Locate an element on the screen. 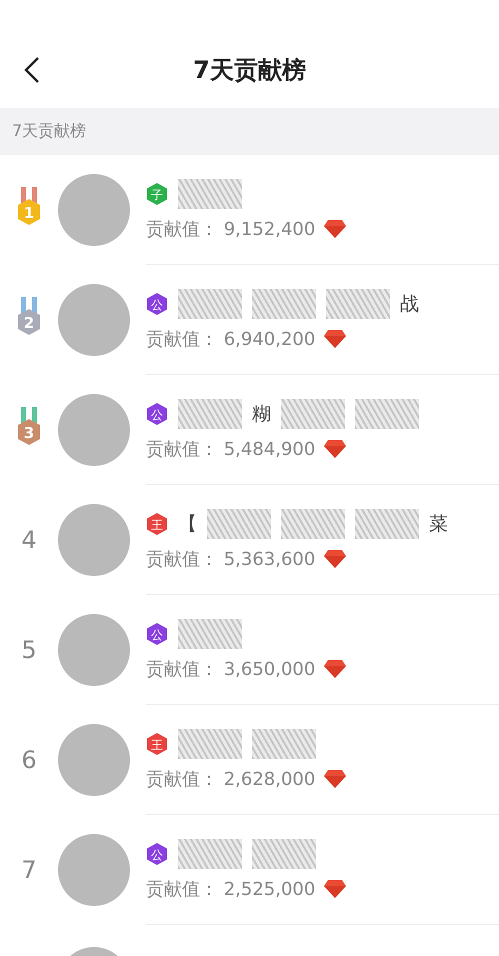  rank-number: 5 is located at coordinates (29, 650).